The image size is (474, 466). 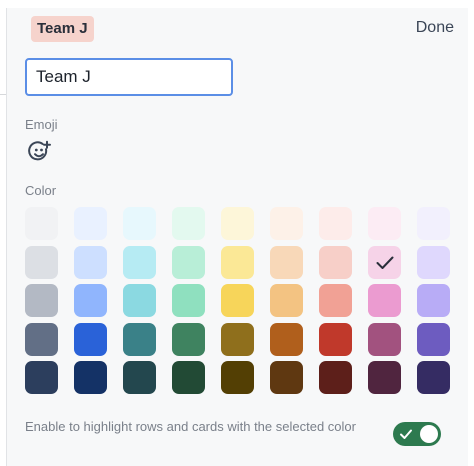 I want to click on add-emoji-icon, so click(x=40, y=152).